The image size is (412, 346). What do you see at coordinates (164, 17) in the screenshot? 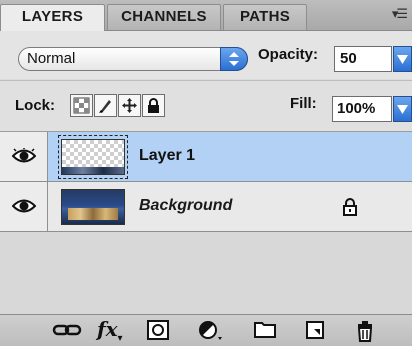
I see `tab-channels: CHANNELS` at bounding box center [164, 17].